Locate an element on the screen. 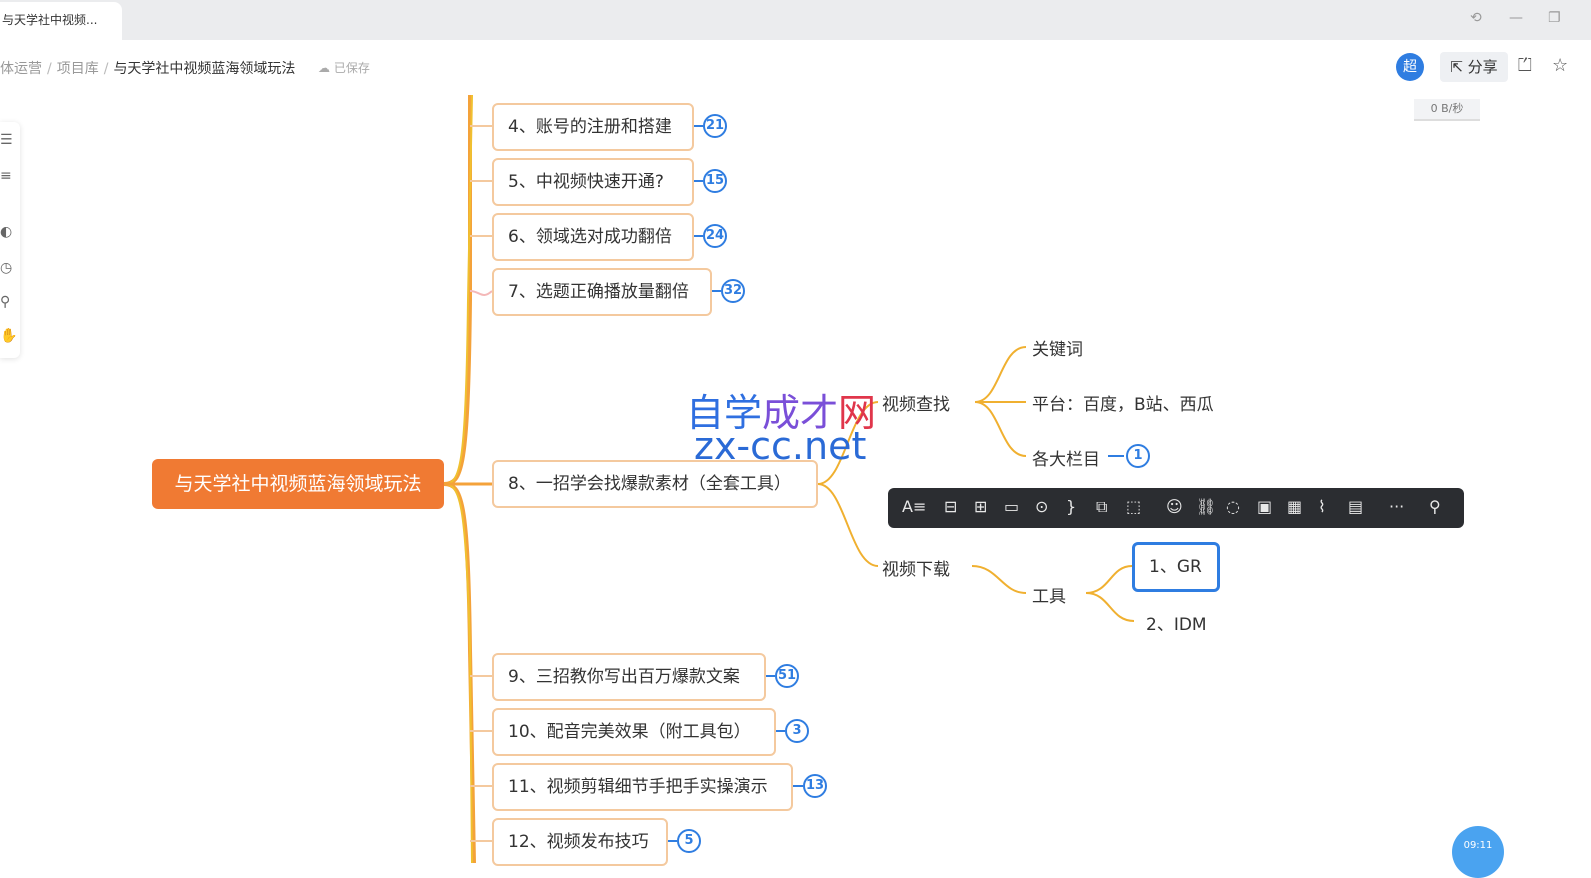  sub-node-download: 视频下载 is located at coordinates (916, 567).